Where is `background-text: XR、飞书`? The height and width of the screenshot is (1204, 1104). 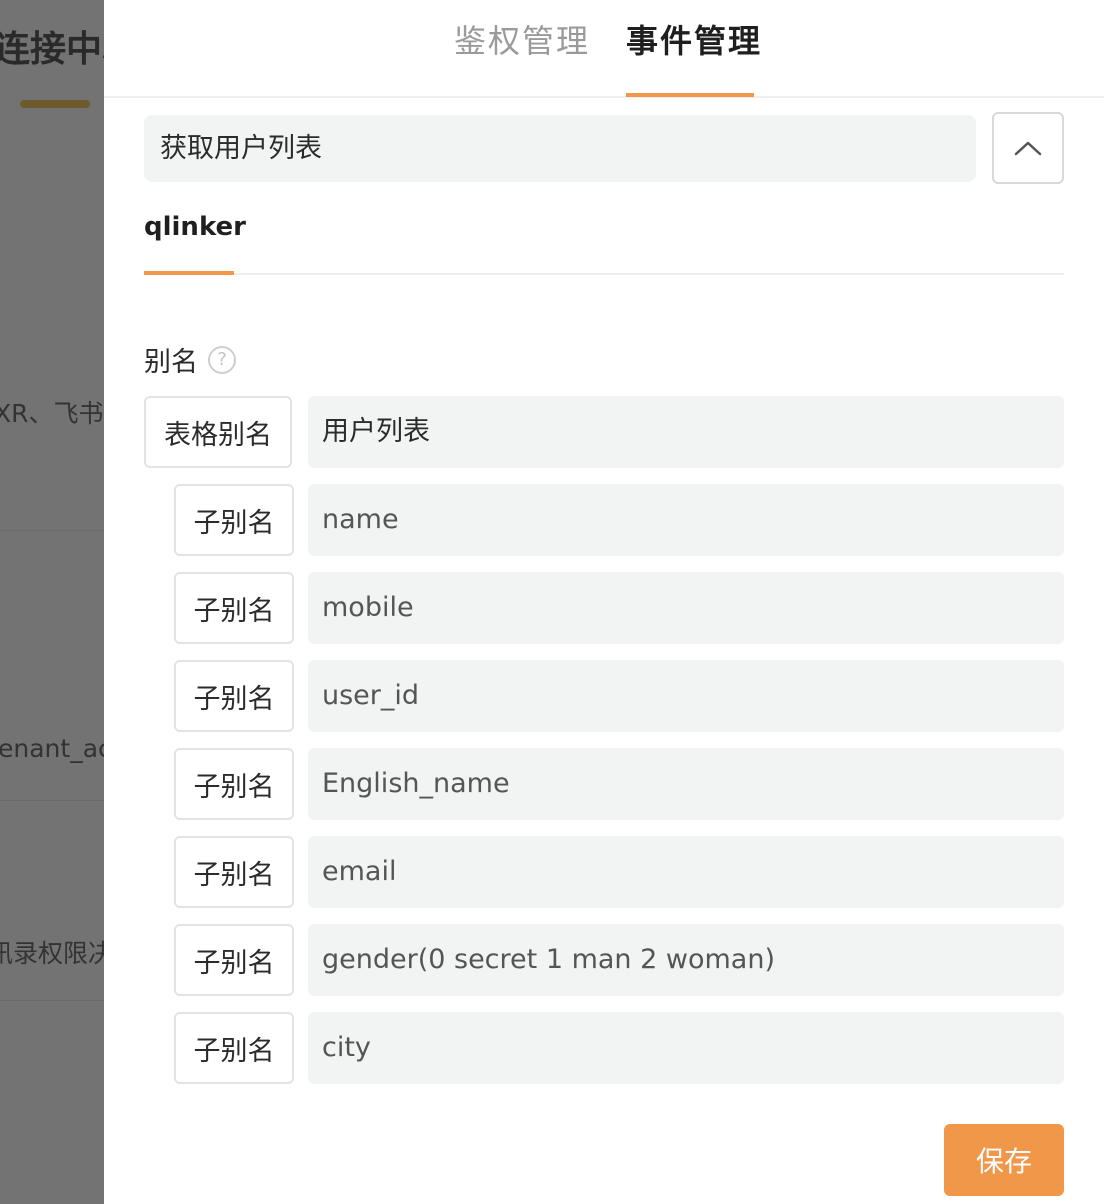
background-text: XR、飞书 is located at coordinates (52, 413).